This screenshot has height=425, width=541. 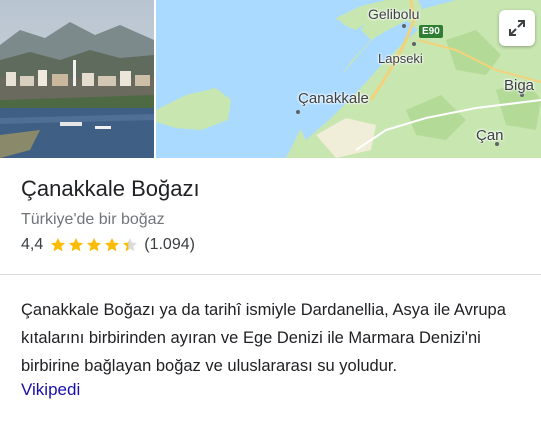 I want to click on divider, so click(x=270, y=274).